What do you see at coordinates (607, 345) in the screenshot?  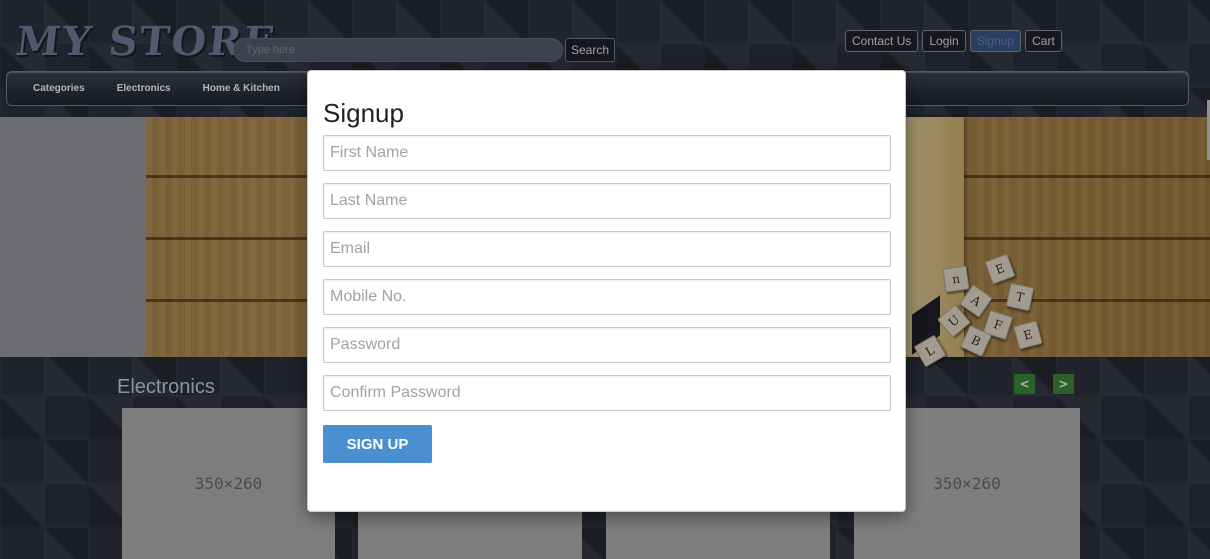 I see `password-field` at bounding box center [607, 345].